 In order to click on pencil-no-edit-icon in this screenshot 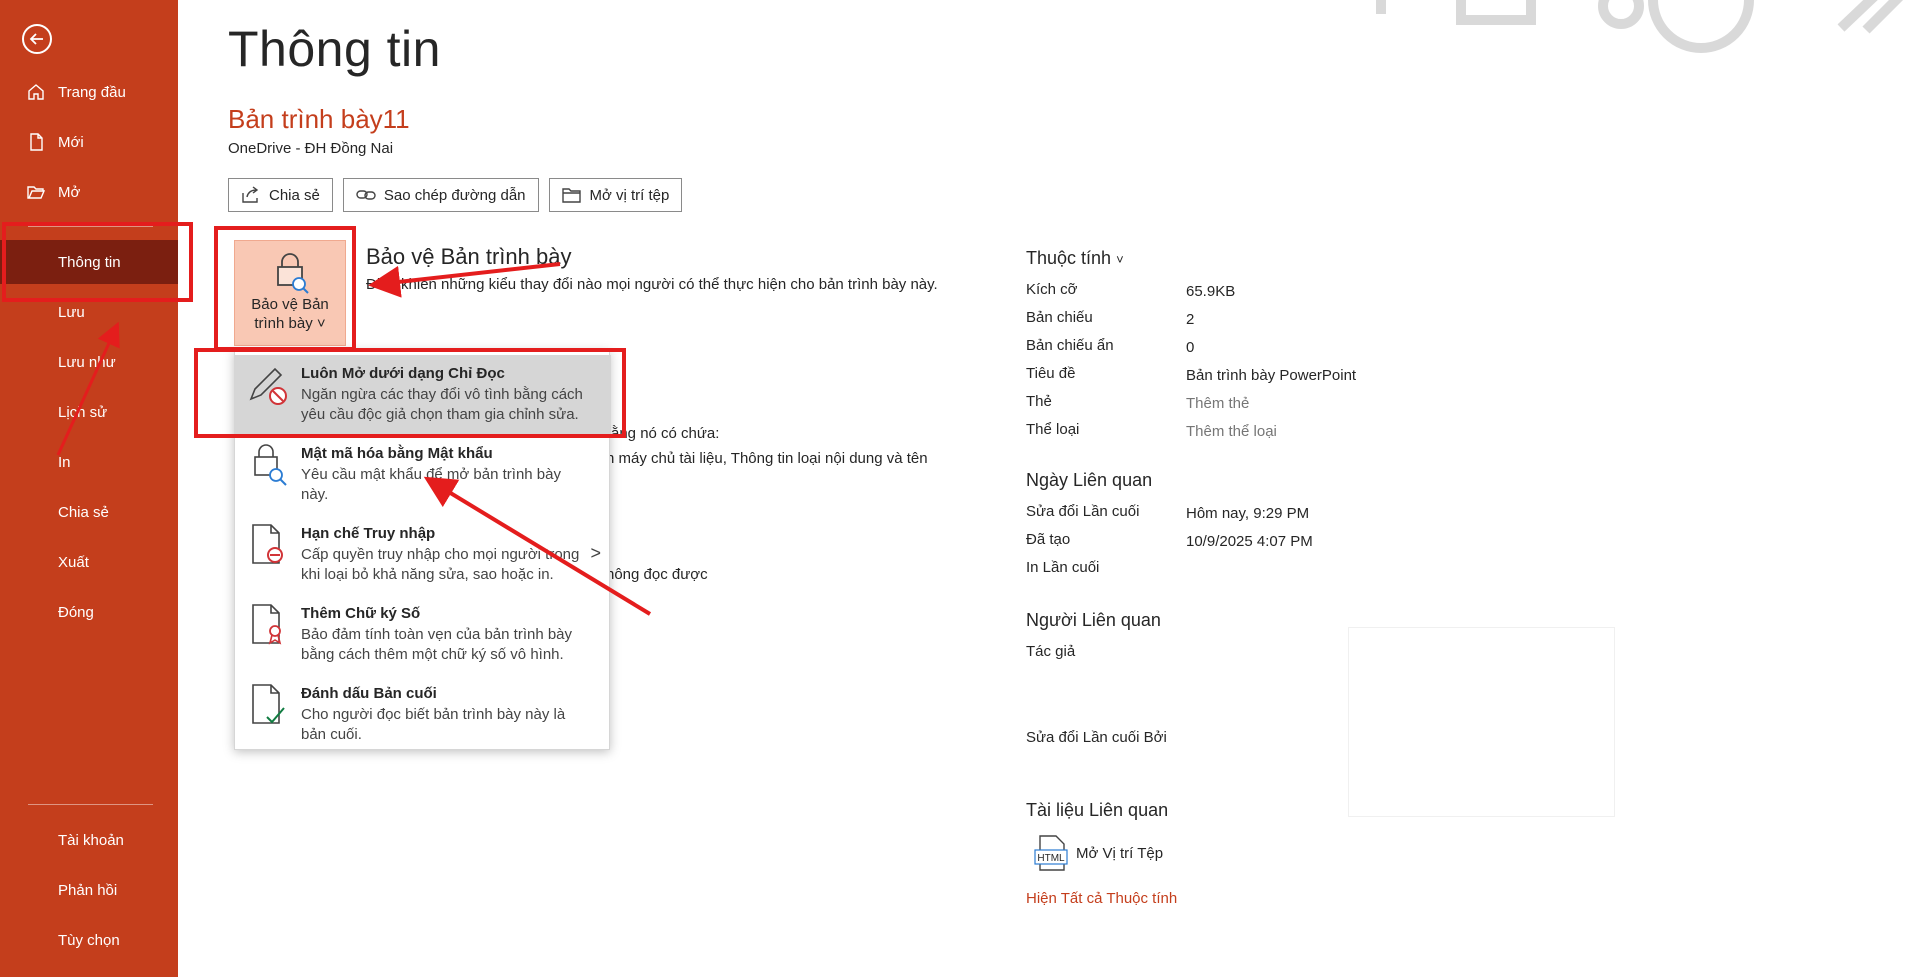, I will do `click(268, 386)`.